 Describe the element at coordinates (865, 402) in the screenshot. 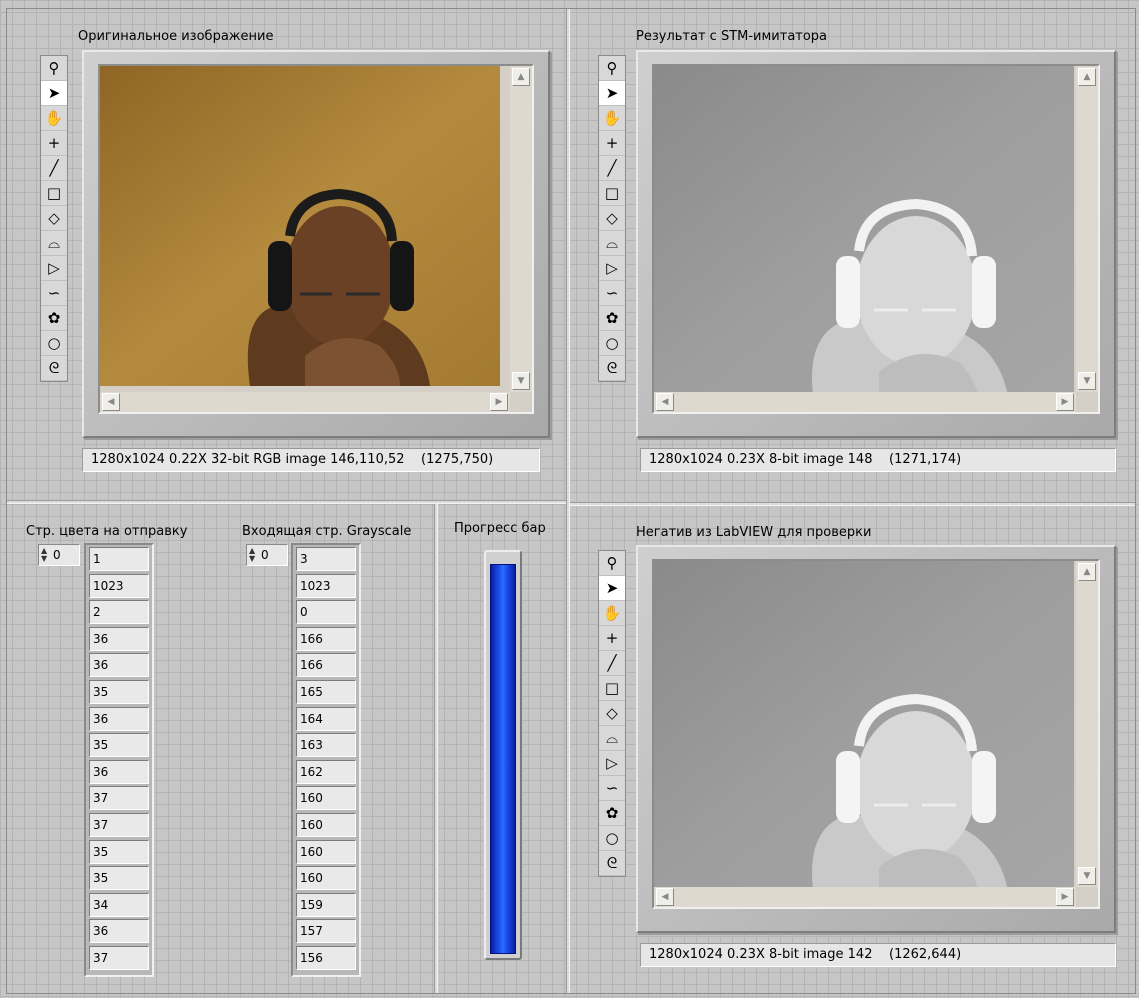

I see `stm-horizontal-scrollbar: ◀ ▶` at that location.